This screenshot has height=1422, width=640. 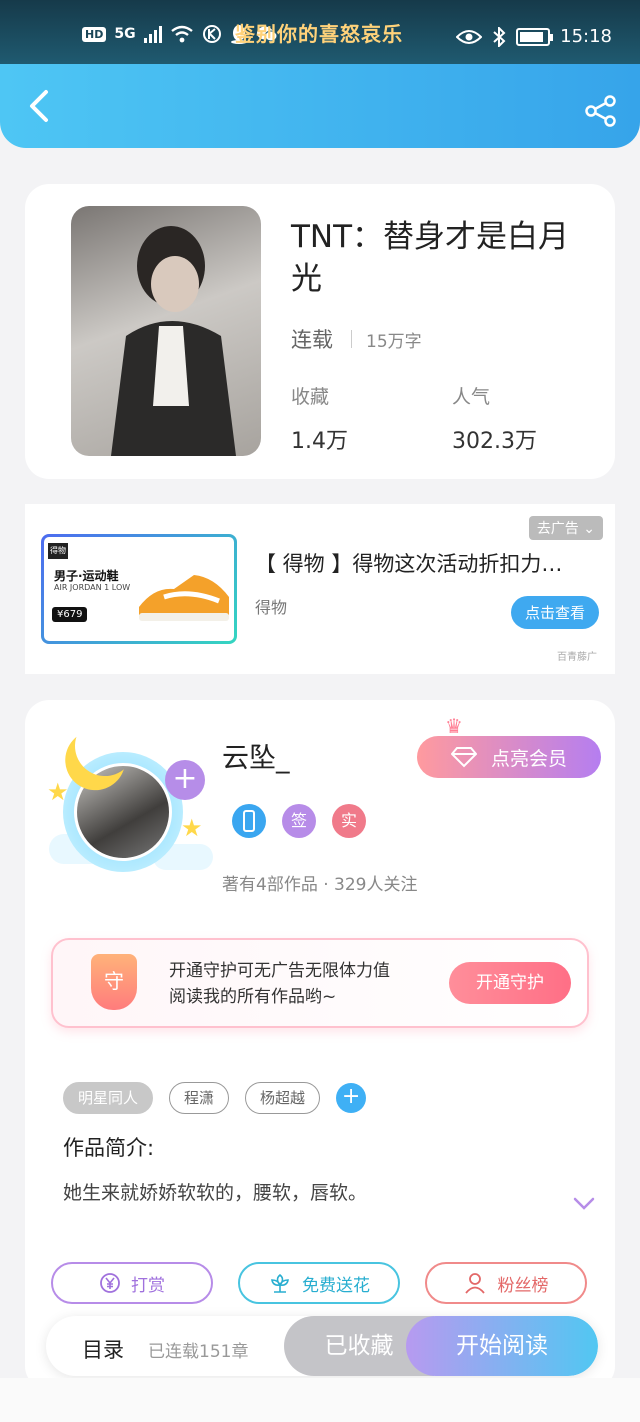 I want to click on ad-image-price: ¥679, so click(x=70, y=614).